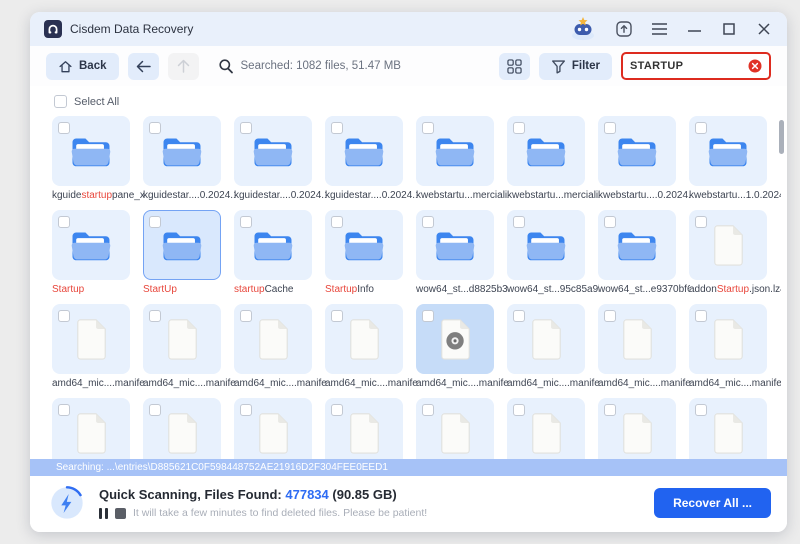 The width and height of the screenshot is (800, 544). I want to click on file-cell: kwebstartu...1.0.2024.2, so click(735, 158).